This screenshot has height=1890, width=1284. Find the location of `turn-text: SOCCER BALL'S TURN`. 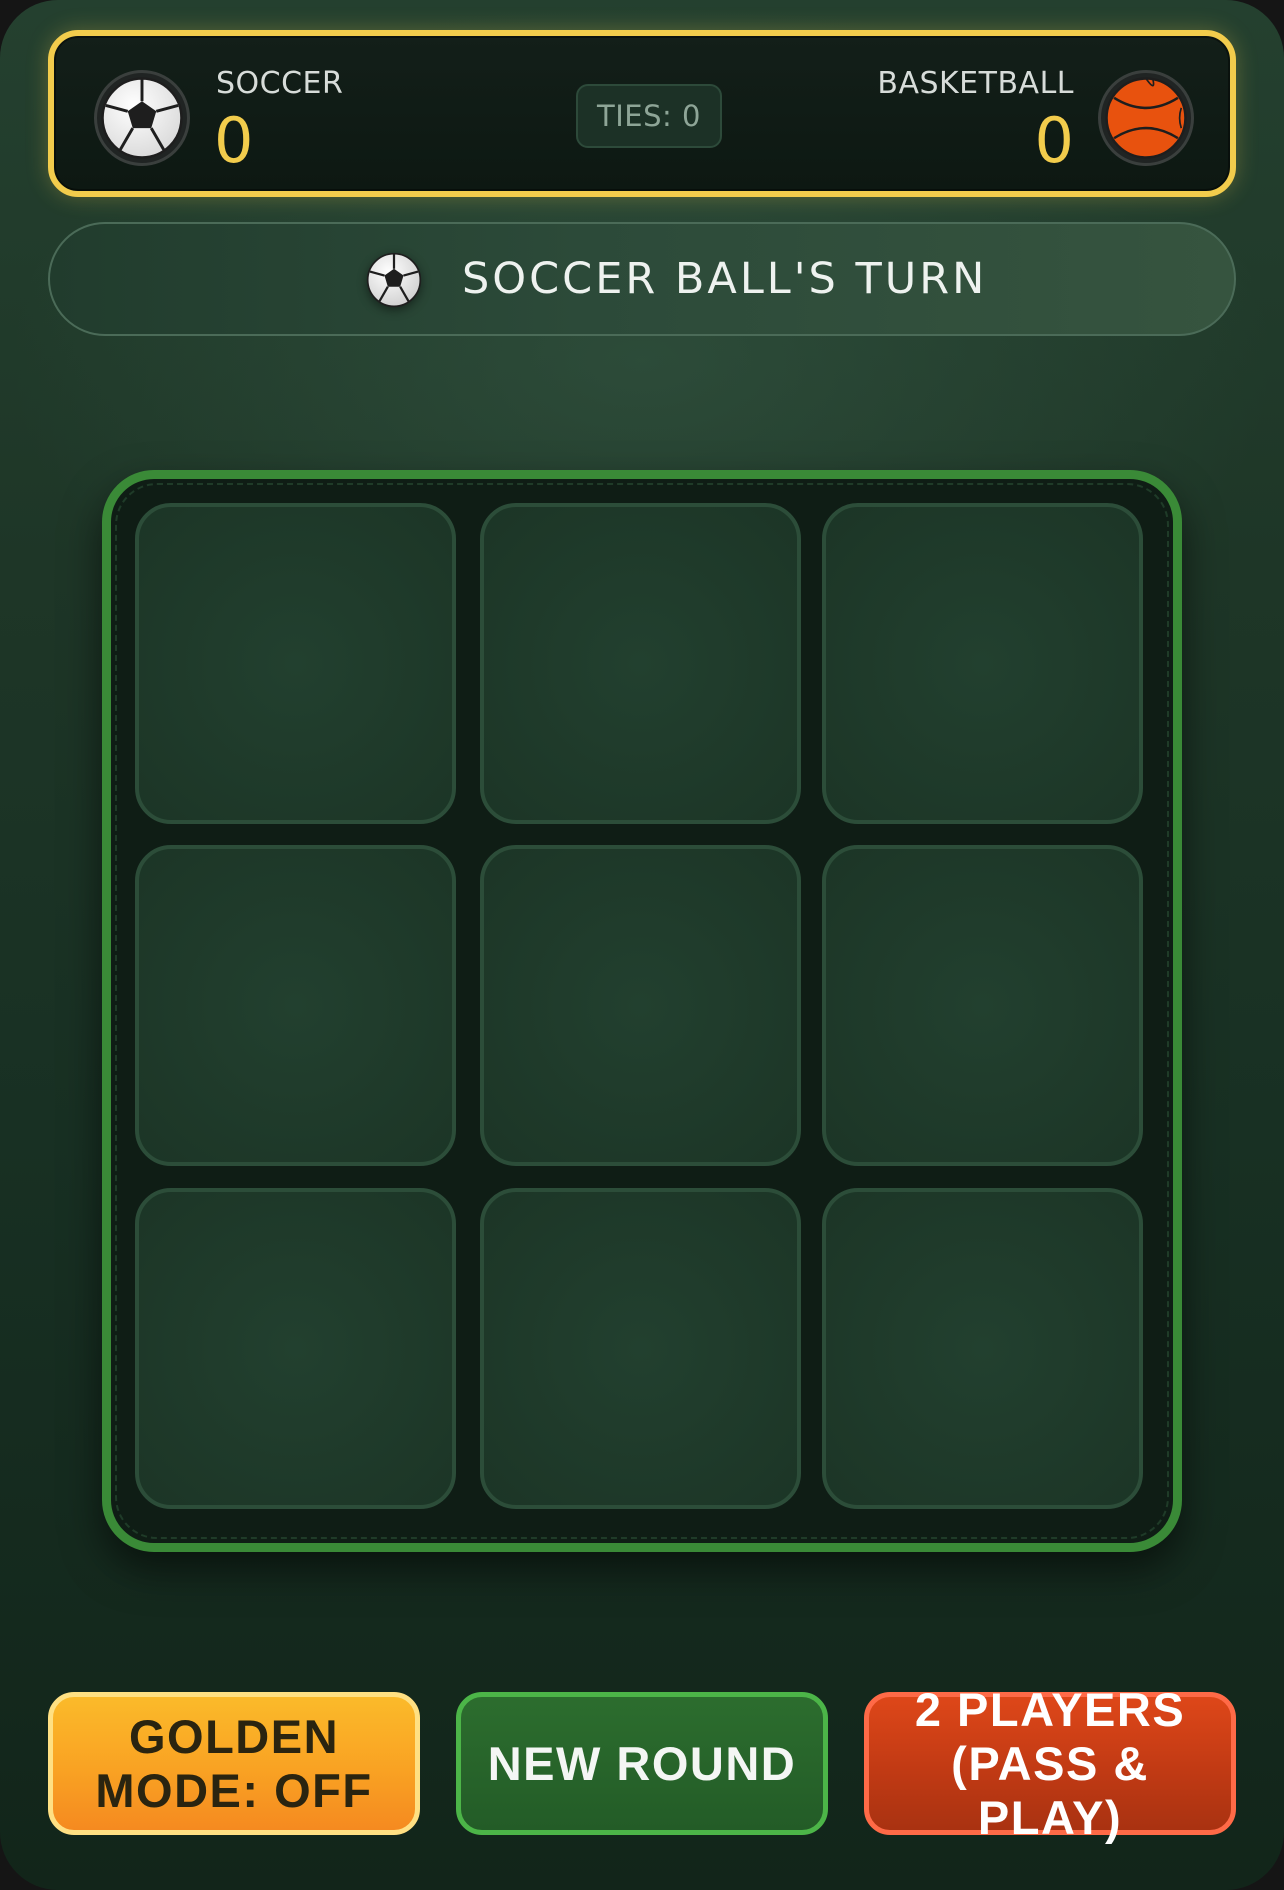

turn-text: SOCCER BALL'S TURN is located at coordinates (725, 279).